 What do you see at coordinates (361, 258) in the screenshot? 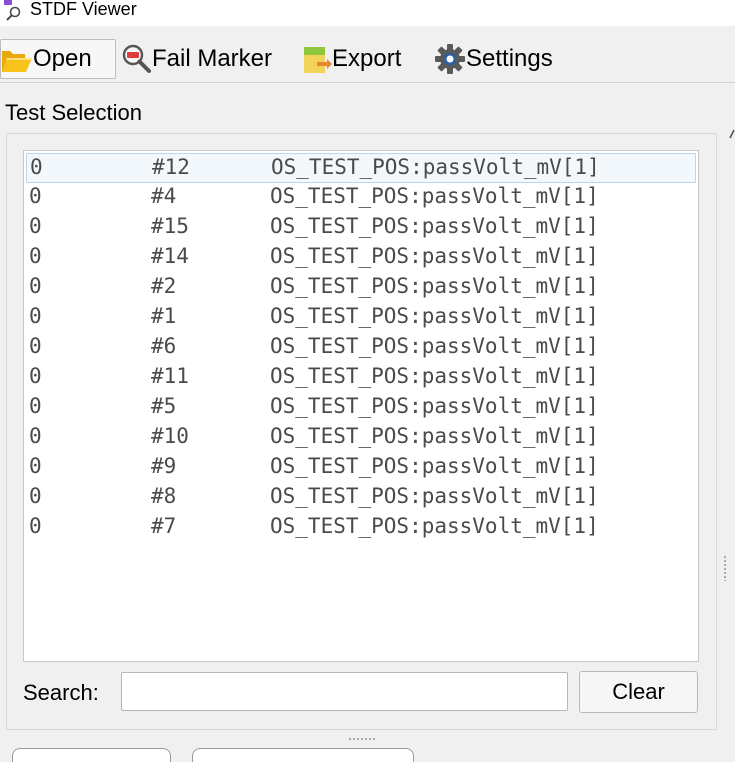
I see `list-item: 0 #14 OS_TEST_POS:passVolt_mV[1]` at bounding box center [361, 258].